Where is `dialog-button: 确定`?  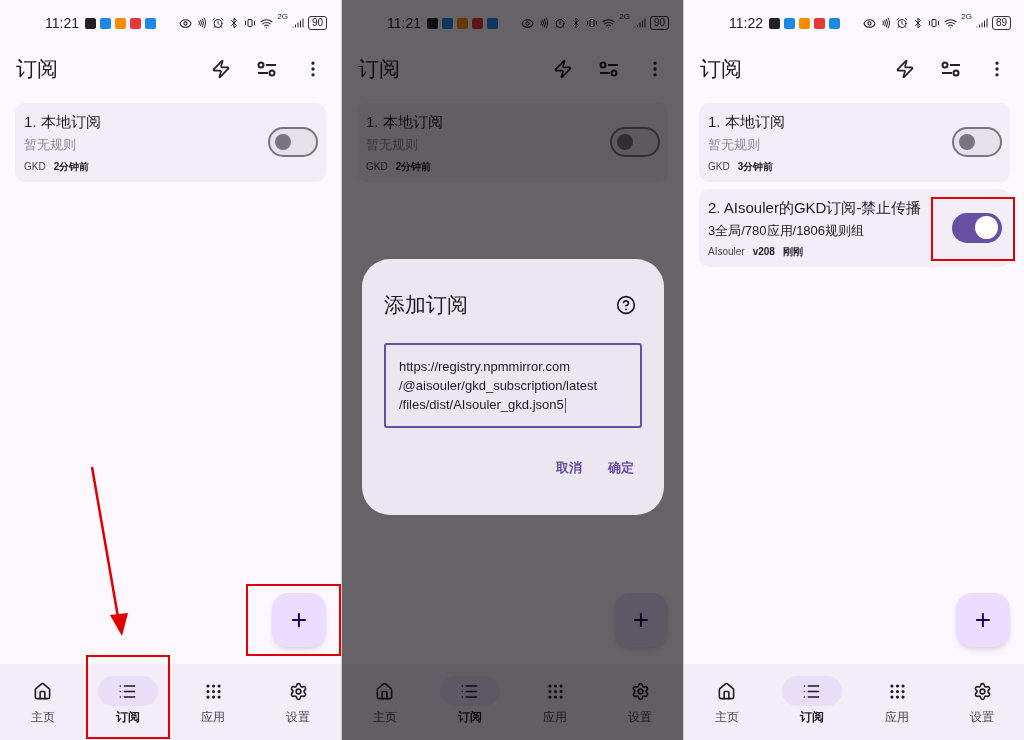 dialog-button: 确定 is located at coordinates (621, 467).